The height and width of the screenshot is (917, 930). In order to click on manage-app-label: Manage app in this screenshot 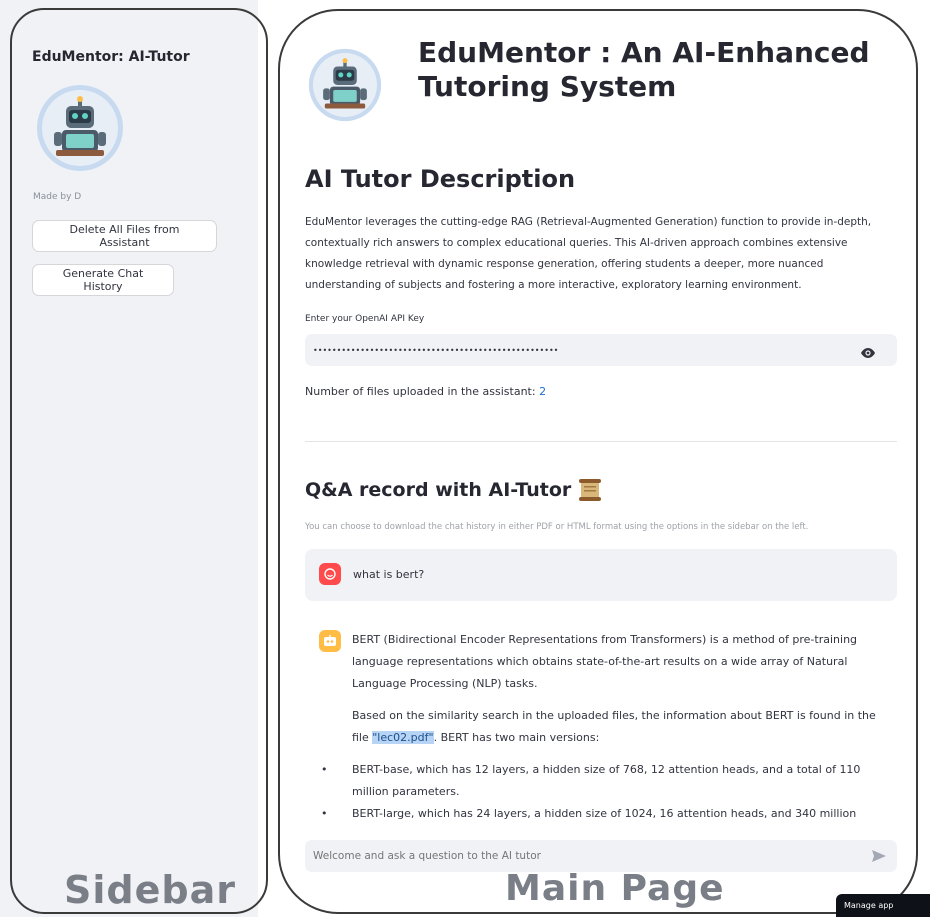, I will do `click(869, 905)`.